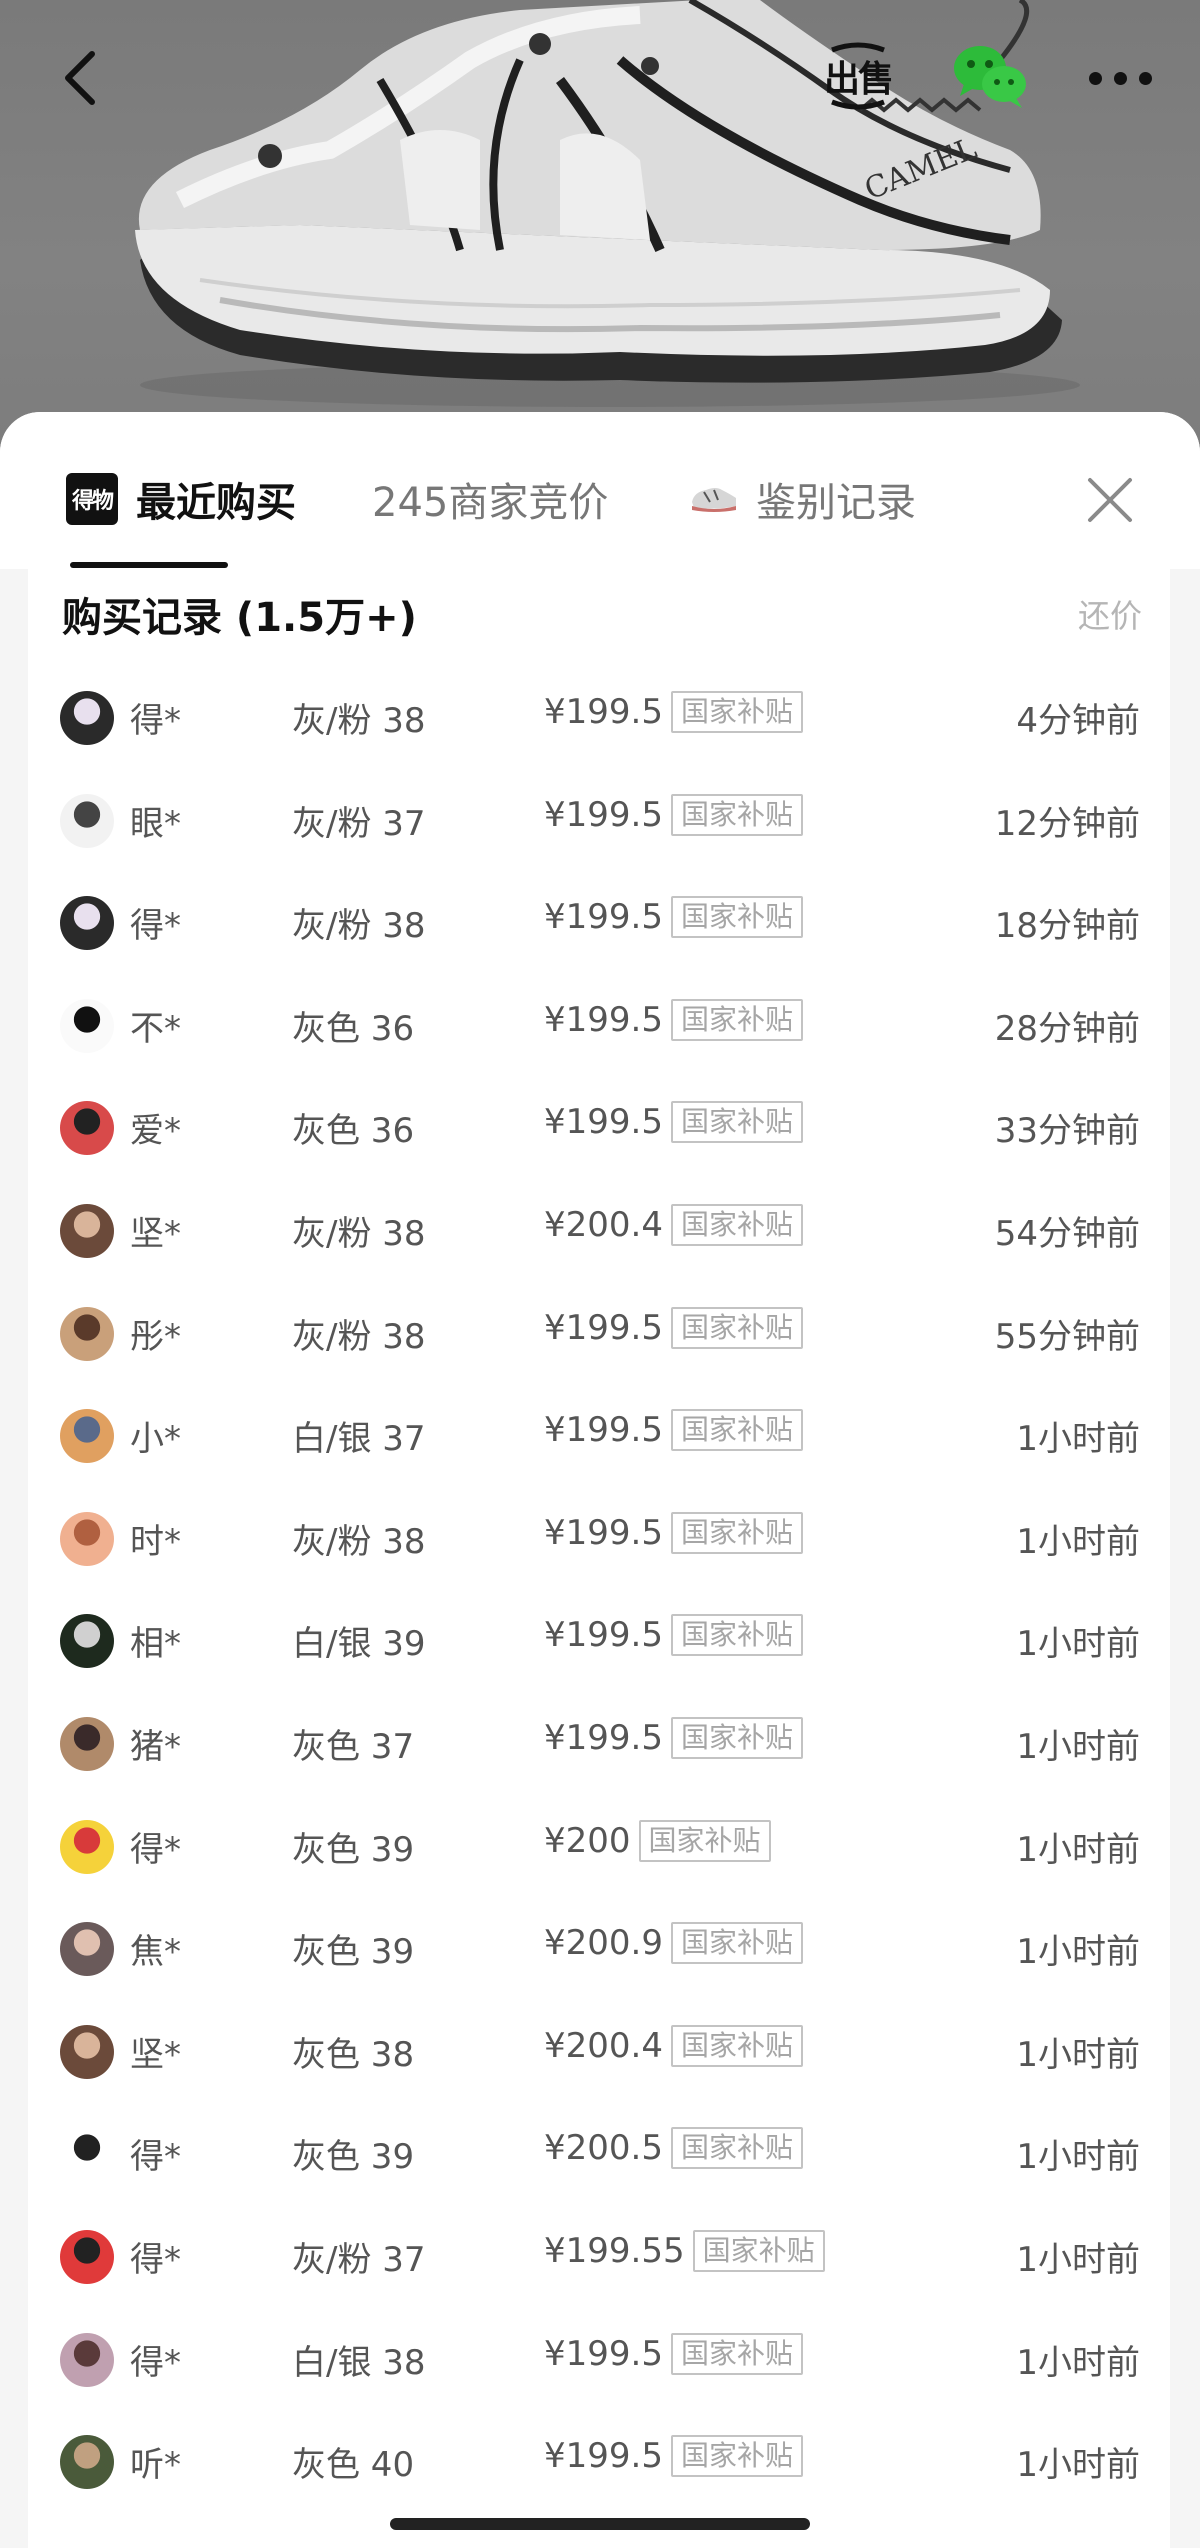 The image size is (1200, 2548). I want to click on price: ¥200.5, so click(603, 2148).